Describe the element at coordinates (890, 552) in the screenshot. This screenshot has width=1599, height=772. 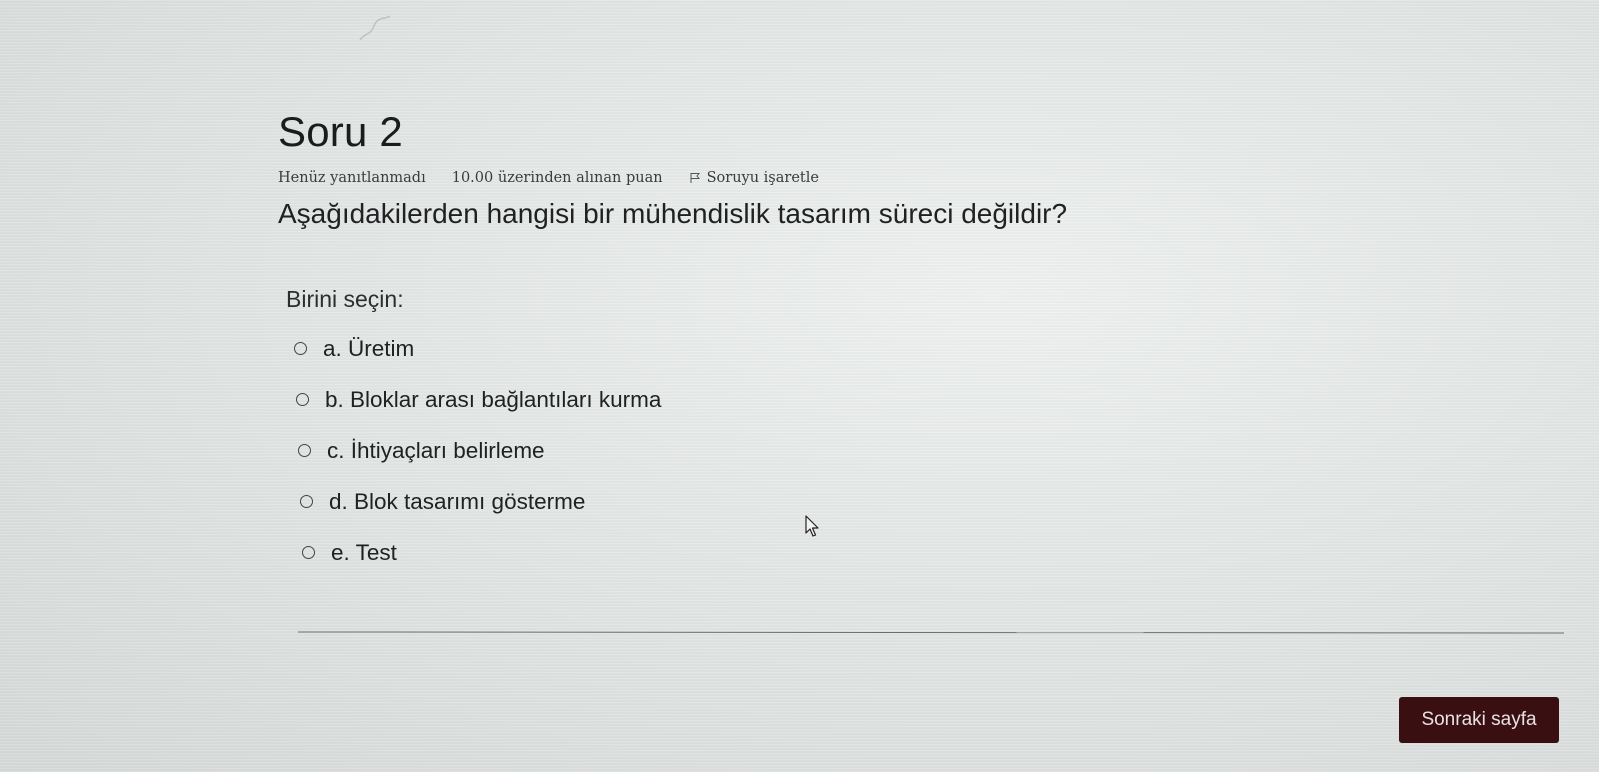
I see `answer-option-e: e. Test` at that location.